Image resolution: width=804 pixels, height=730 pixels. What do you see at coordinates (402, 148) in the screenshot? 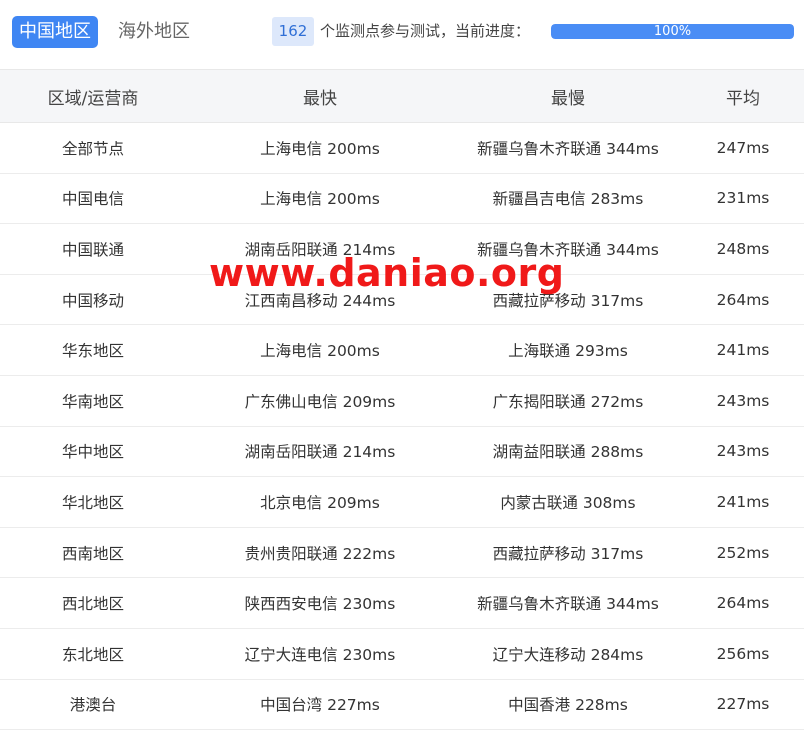
I see `table-row: 全部节点 上海电信 200ms 新疆乌鲁木齐联通 344ms 247ms` at bounding box center [402, 148].